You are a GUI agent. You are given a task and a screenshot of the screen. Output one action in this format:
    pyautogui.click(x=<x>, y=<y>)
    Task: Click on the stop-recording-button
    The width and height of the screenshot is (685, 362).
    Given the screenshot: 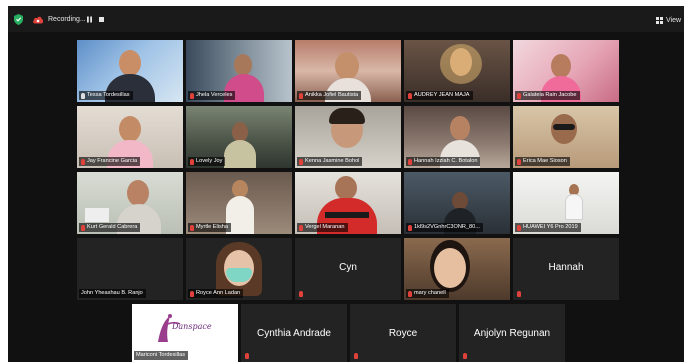 What is the action you would take?
    pyautogui.click(x=101, y=19)
    